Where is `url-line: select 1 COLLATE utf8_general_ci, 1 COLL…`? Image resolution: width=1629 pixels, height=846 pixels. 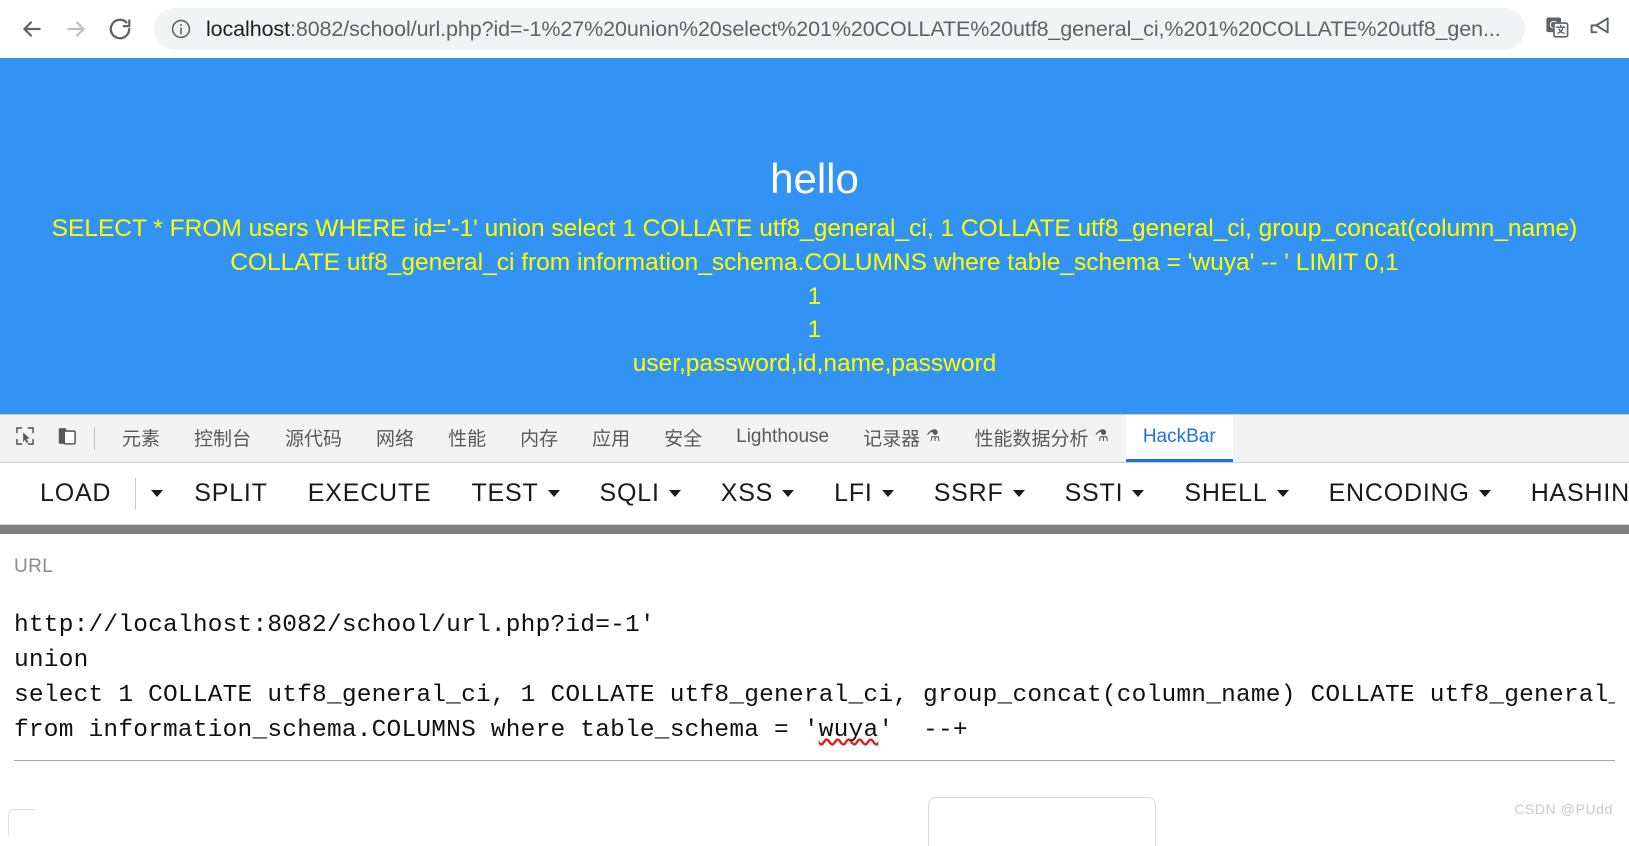
url-line: select 1 COLLATE utf8_general_ci, 1 COLL… is located at coordinates (814, 695).